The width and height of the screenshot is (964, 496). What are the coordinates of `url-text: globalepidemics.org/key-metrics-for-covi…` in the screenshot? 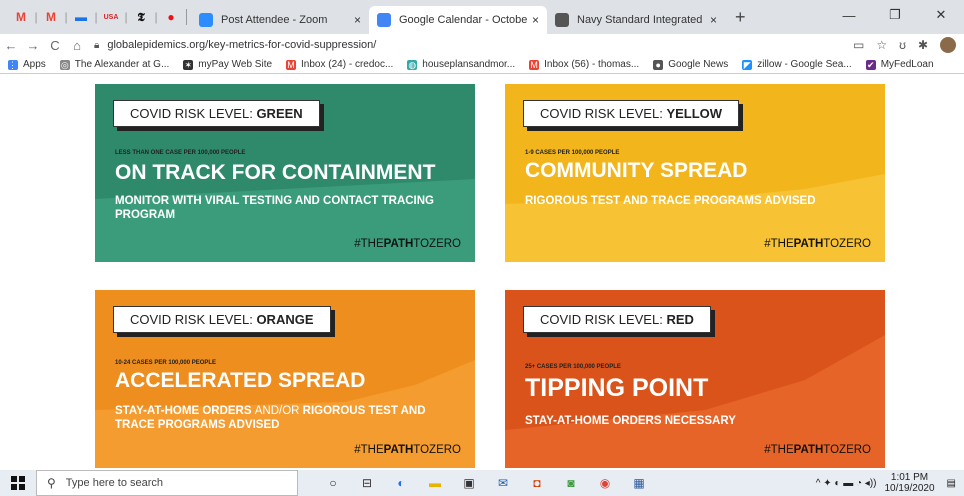 It's located at (242, 45).